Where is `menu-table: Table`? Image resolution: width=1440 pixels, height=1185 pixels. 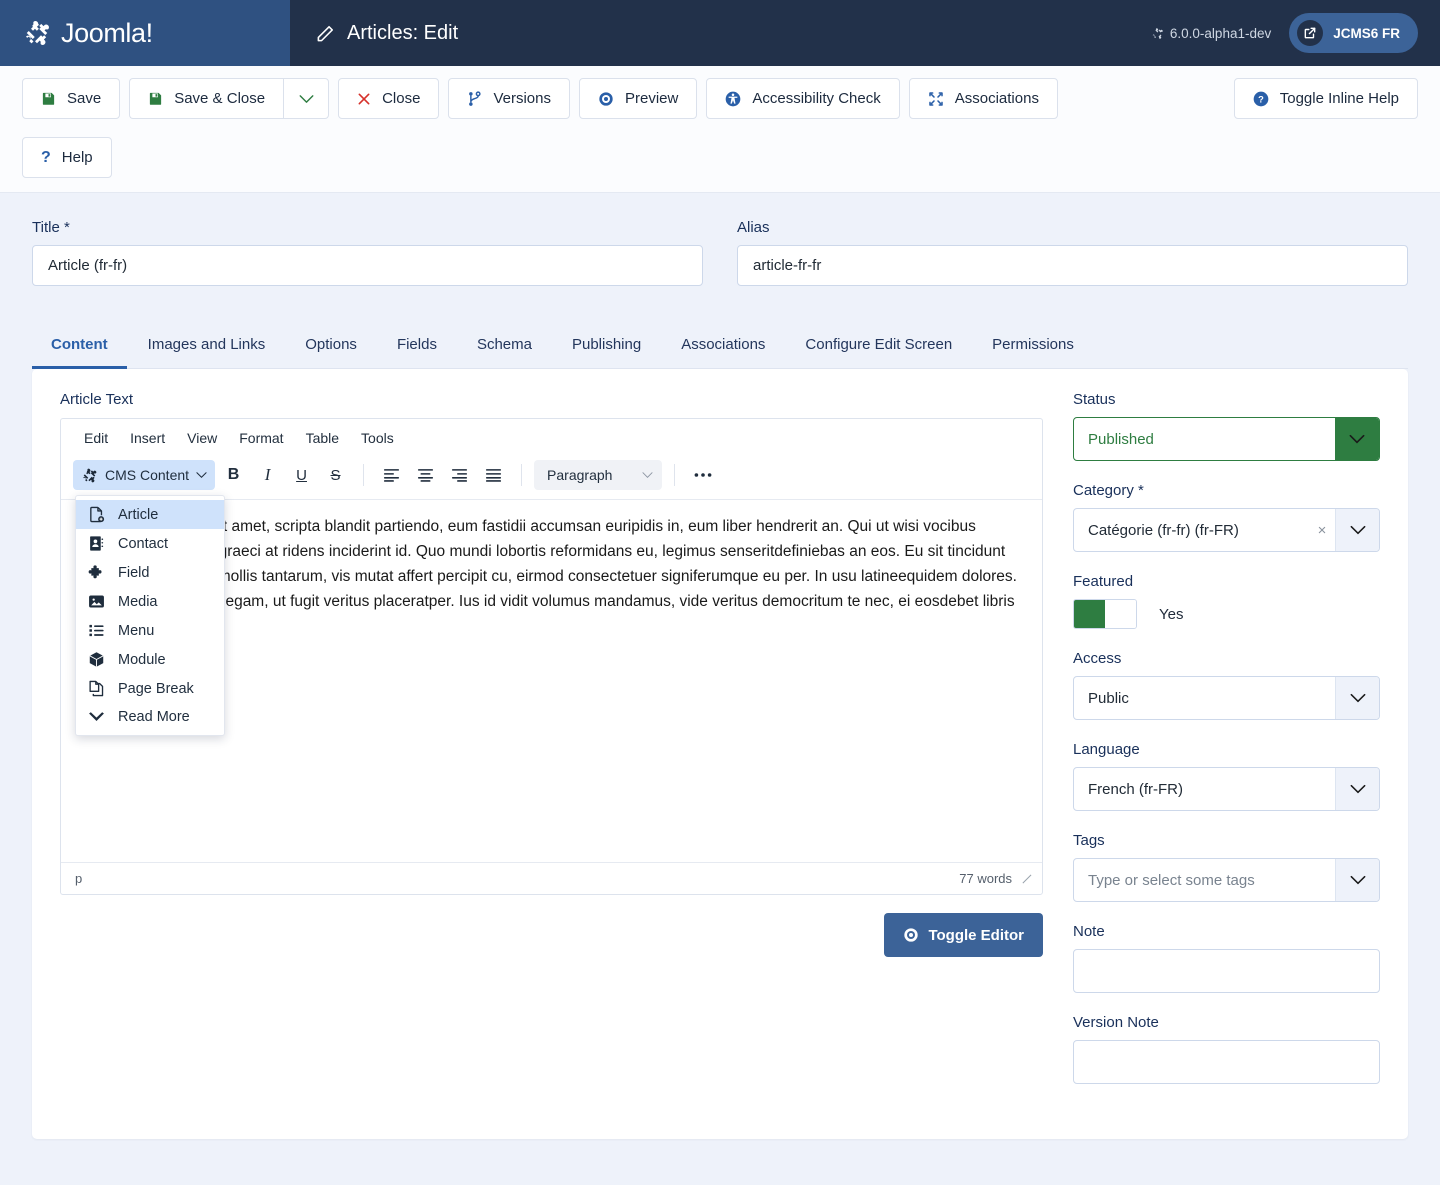 menu-table: Table is located at coordinates (322, 438).